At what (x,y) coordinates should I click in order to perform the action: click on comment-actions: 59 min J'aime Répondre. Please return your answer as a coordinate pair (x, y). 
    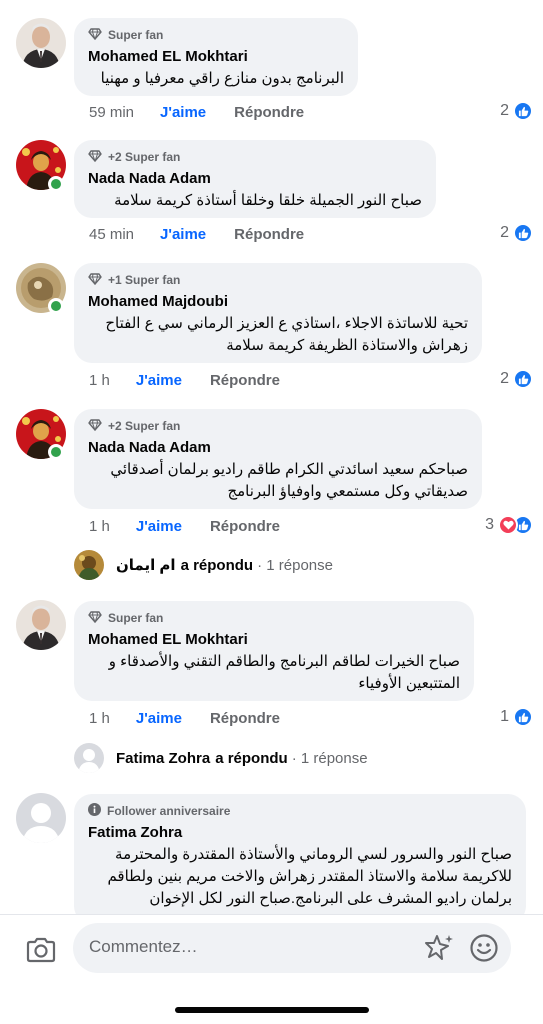
    Looking at the image, I should click on (196, 112).